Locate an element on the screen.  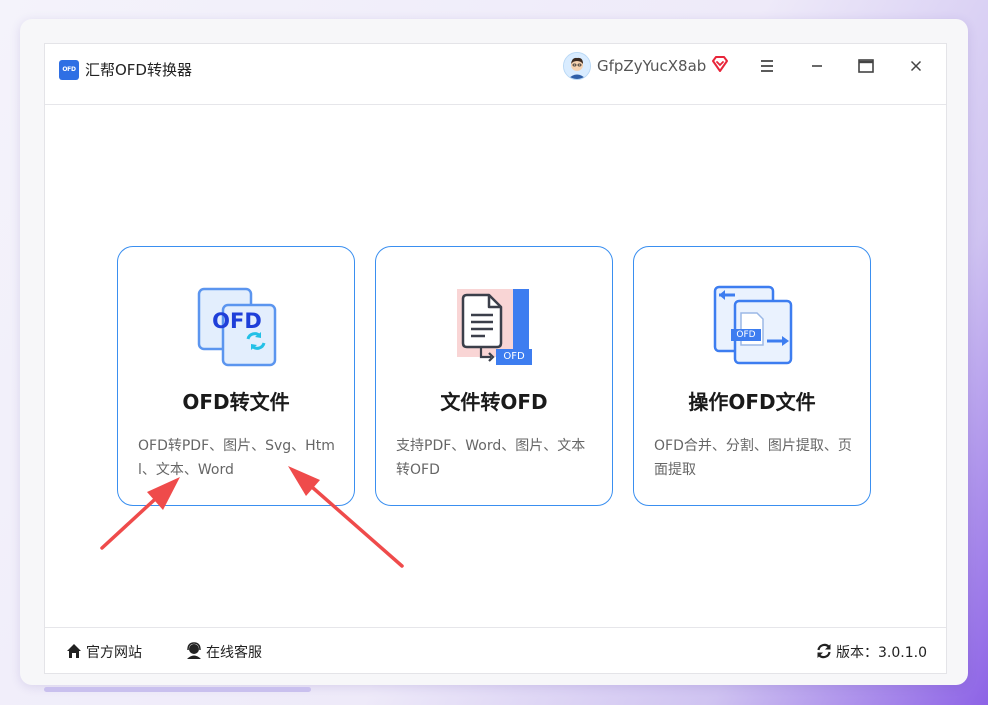
maximize-icon is located at coordinates (866, 66).